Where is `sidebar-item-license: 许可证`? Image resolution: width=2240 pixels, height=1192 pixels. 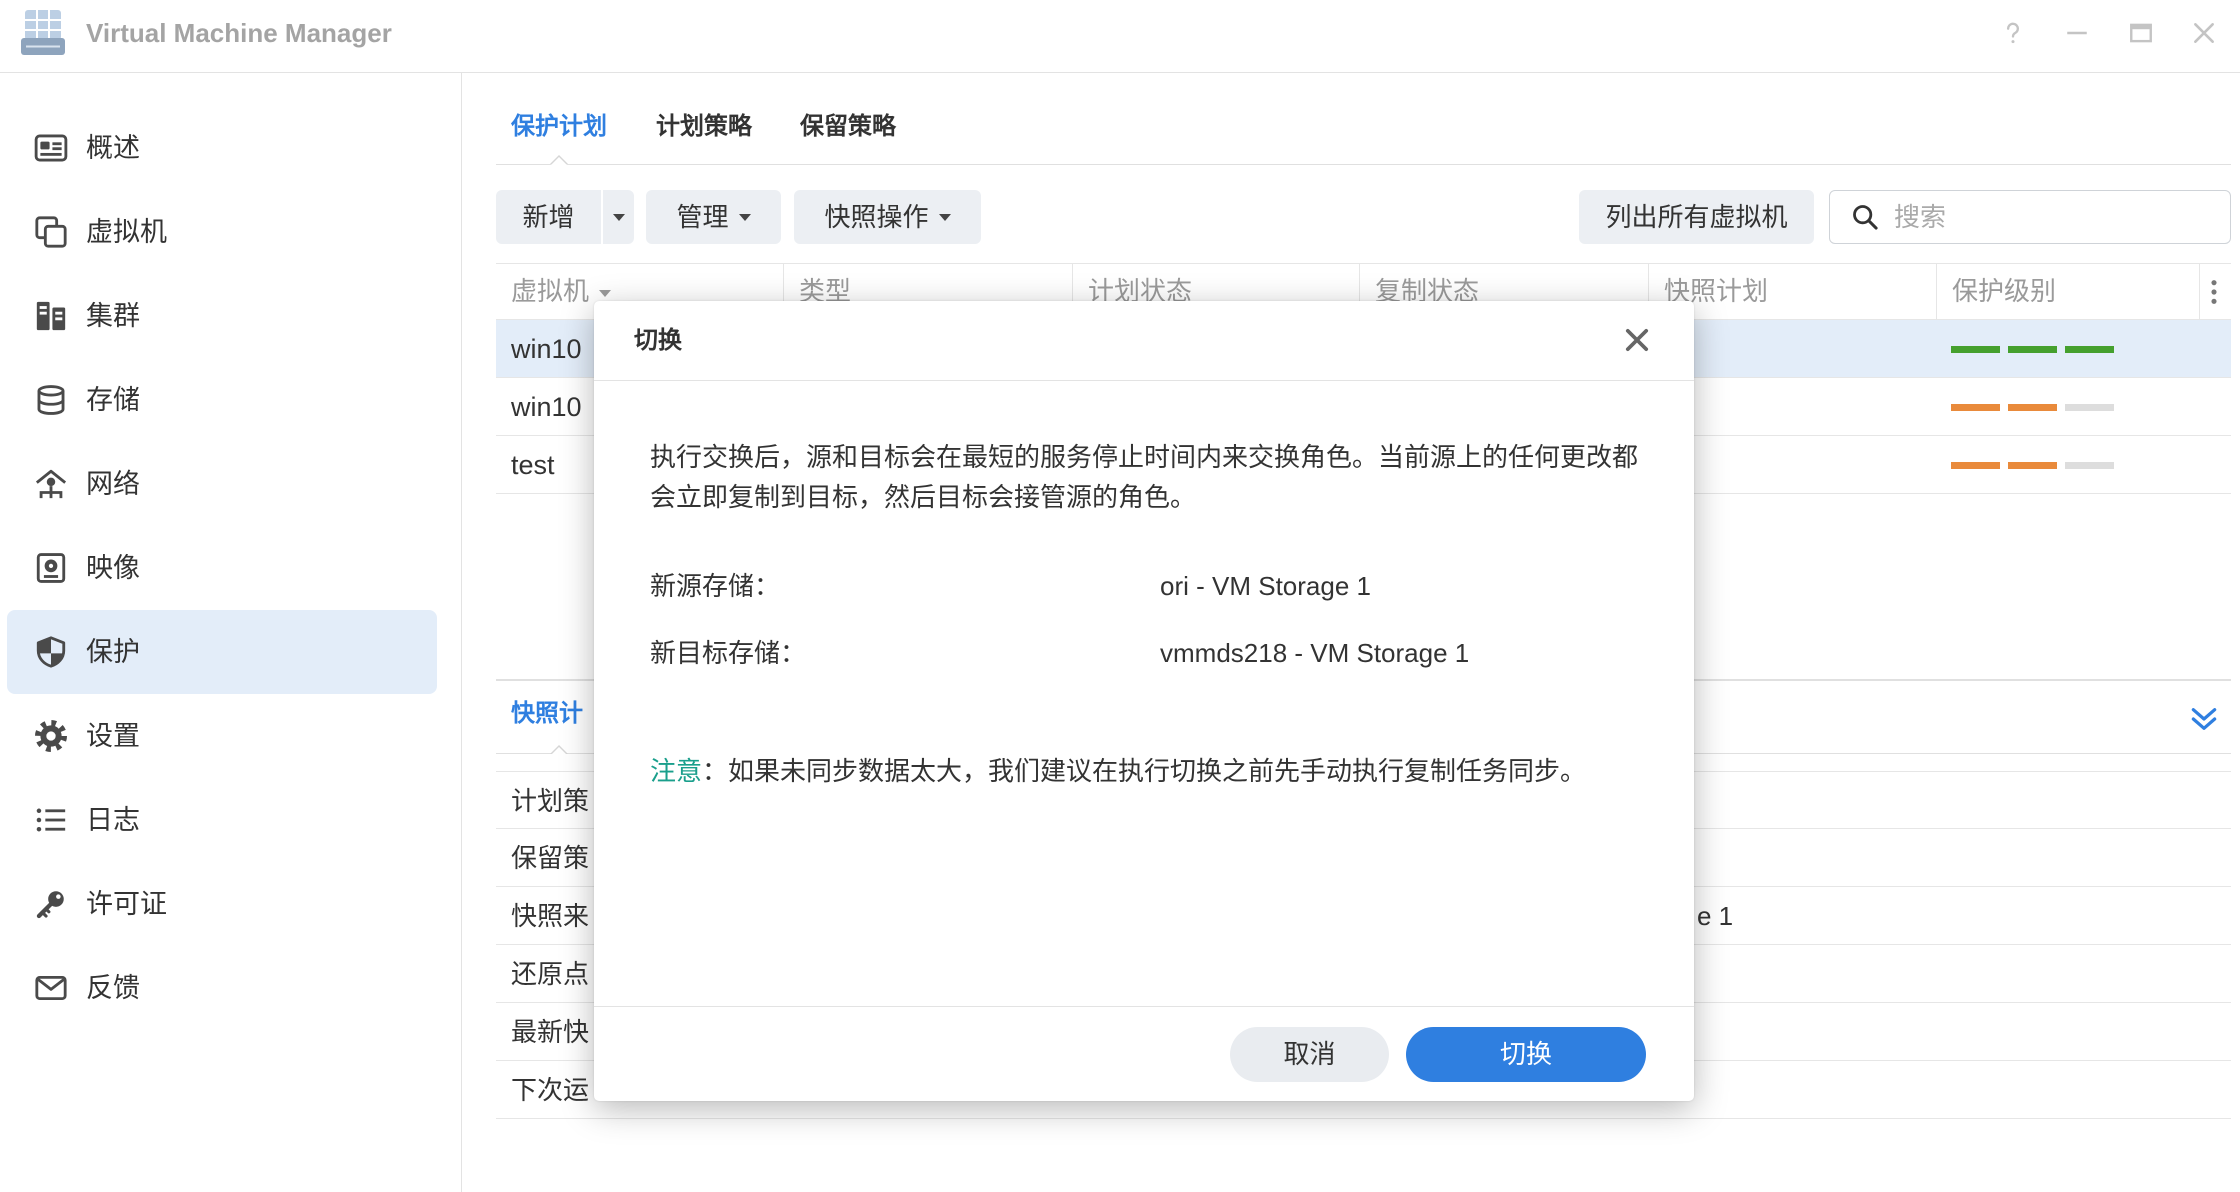 sidebar-item-license: 许可证 is located at coordinates (222, 904).